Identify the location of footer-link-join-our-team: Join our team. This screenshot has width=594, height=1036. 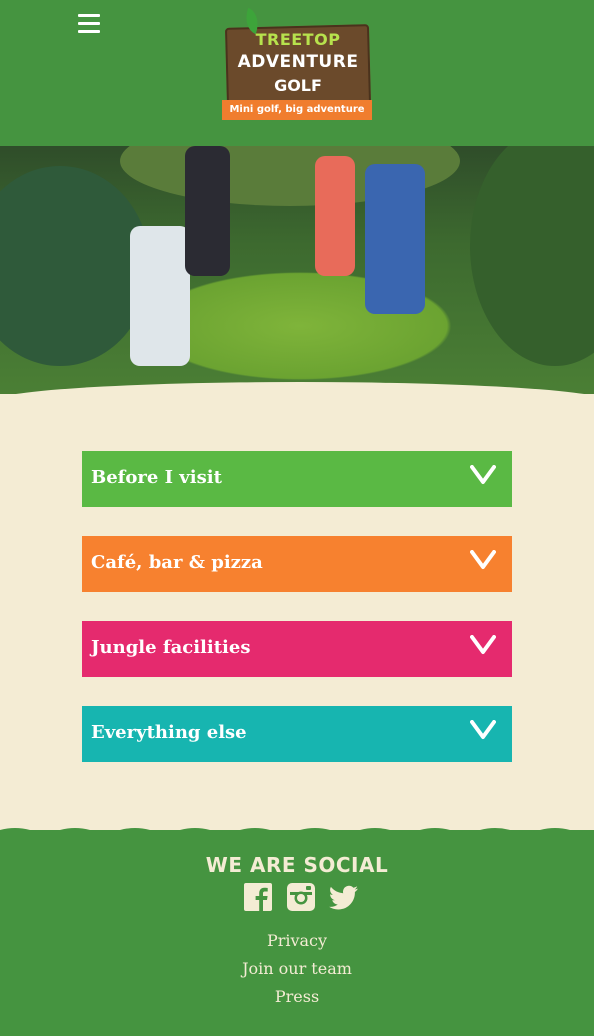
(297, 968).